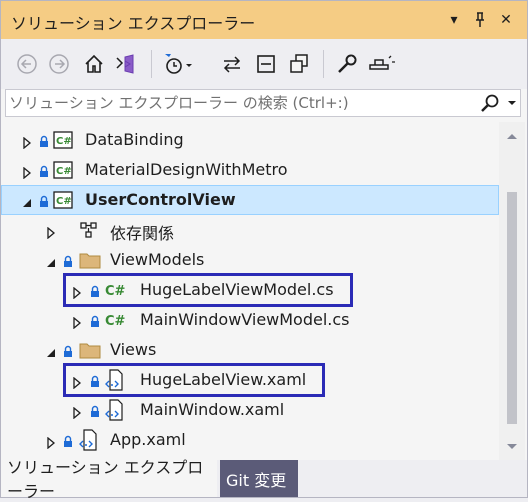 Image resolution: width=528 pixels, height=502 pixels. What do you see at coordinates (160, 199) in the screenshot?
I see `tree-node-label: UserControlView` at bounding box center [160, 199].